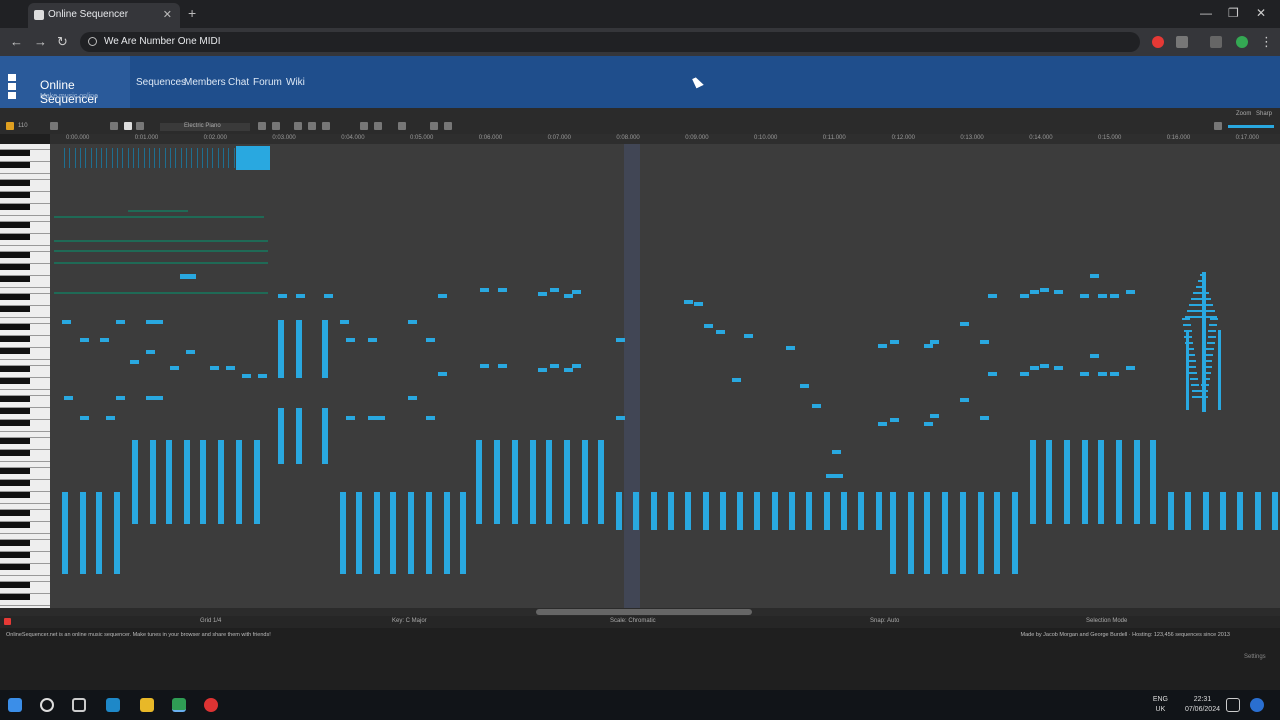 The height and width of the screenshot is (720, 1280). Describe the element at coordinates (610, 42) in the screenshot. I see `url-field: We Are Number One MIDI` at that location.